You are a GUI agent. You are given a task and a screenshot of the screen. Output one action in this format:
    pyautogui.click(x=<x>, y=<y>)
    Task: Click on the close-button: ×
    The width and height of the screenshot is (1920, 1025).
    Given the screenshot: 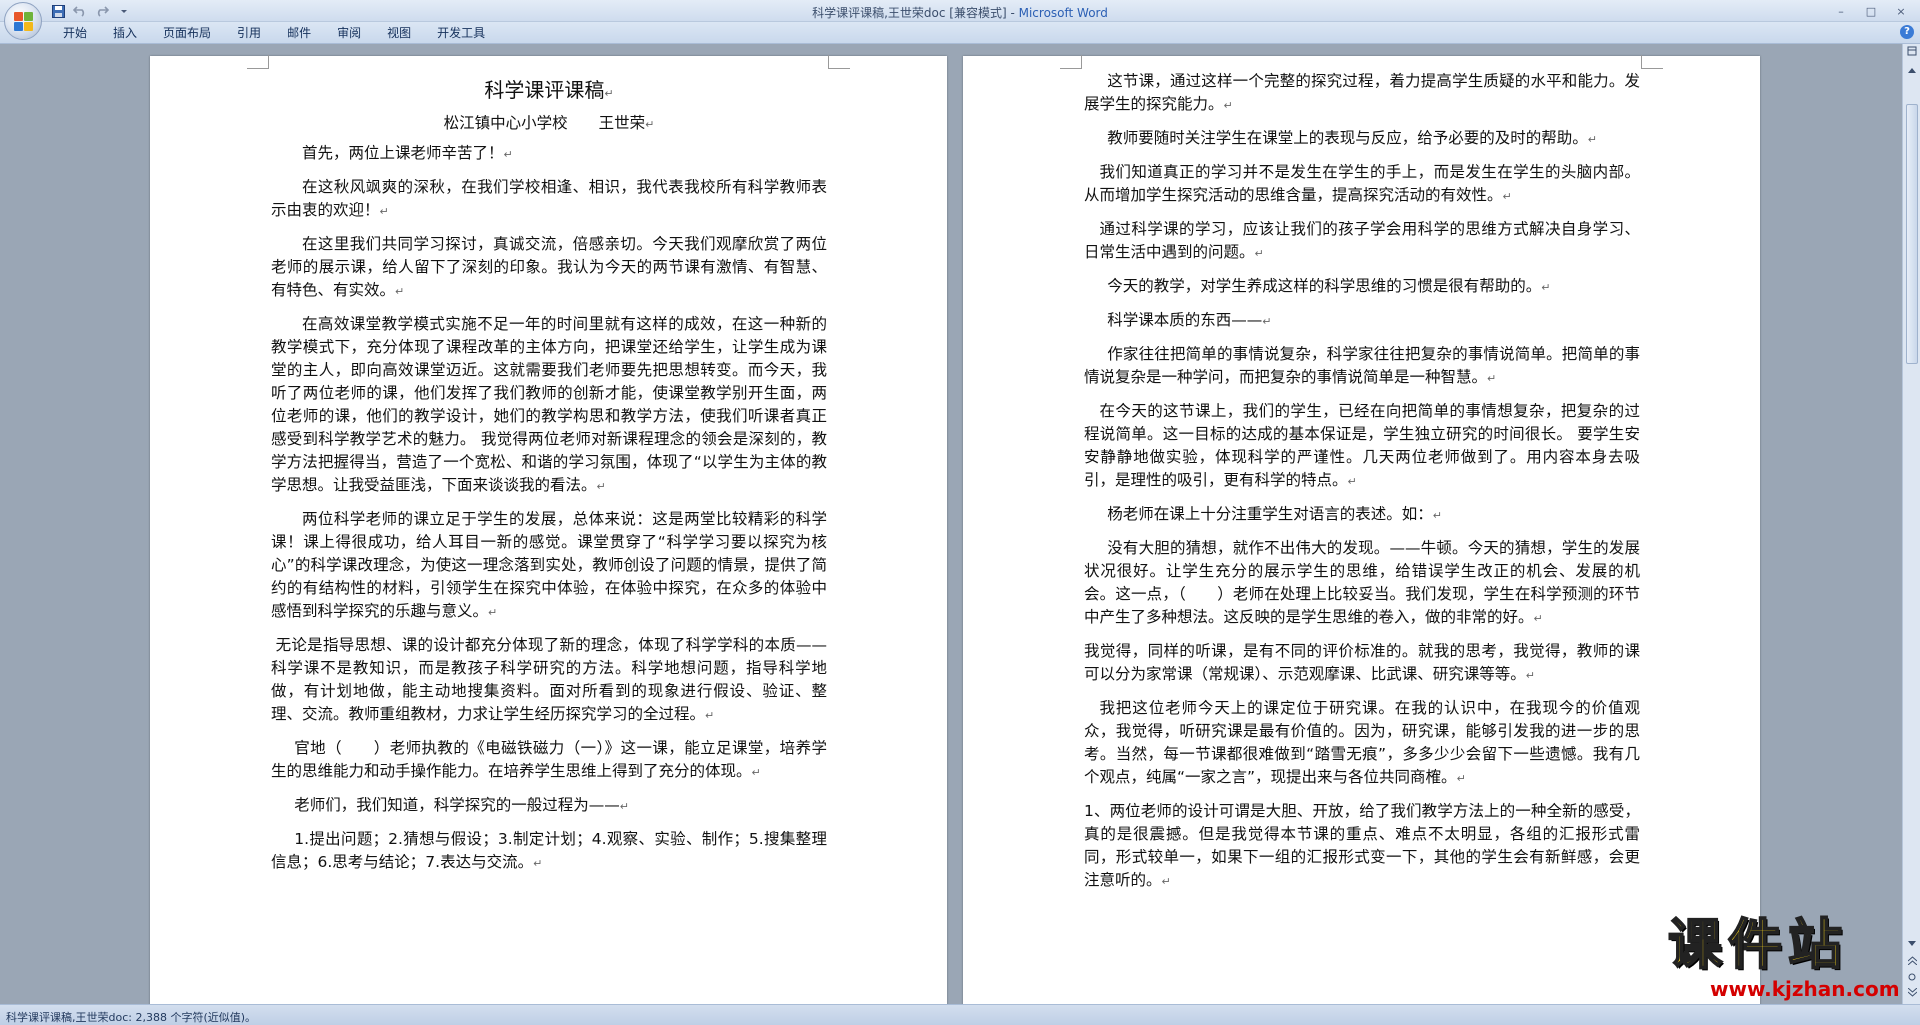 What is the action you would take?
    pyautogui.click(x=1901, y=11)
    